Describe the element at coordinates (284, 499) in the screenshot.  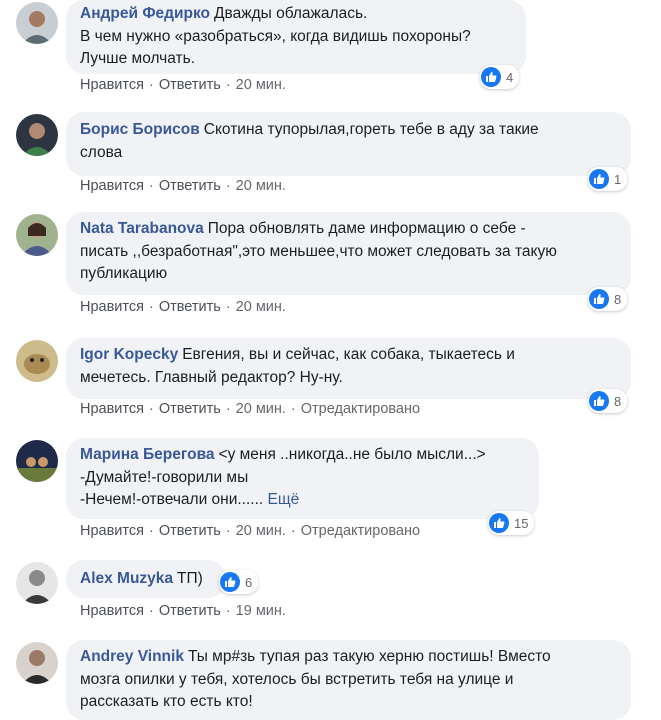
I see `see-more-link: Ещё` at that location.